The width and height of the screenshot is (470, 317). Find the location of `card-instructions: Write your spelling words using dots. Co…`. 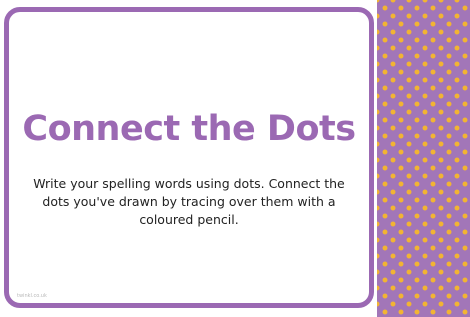

card-instructions: Write your spelling words using dots. Co… is located at coordinates (189, 201).